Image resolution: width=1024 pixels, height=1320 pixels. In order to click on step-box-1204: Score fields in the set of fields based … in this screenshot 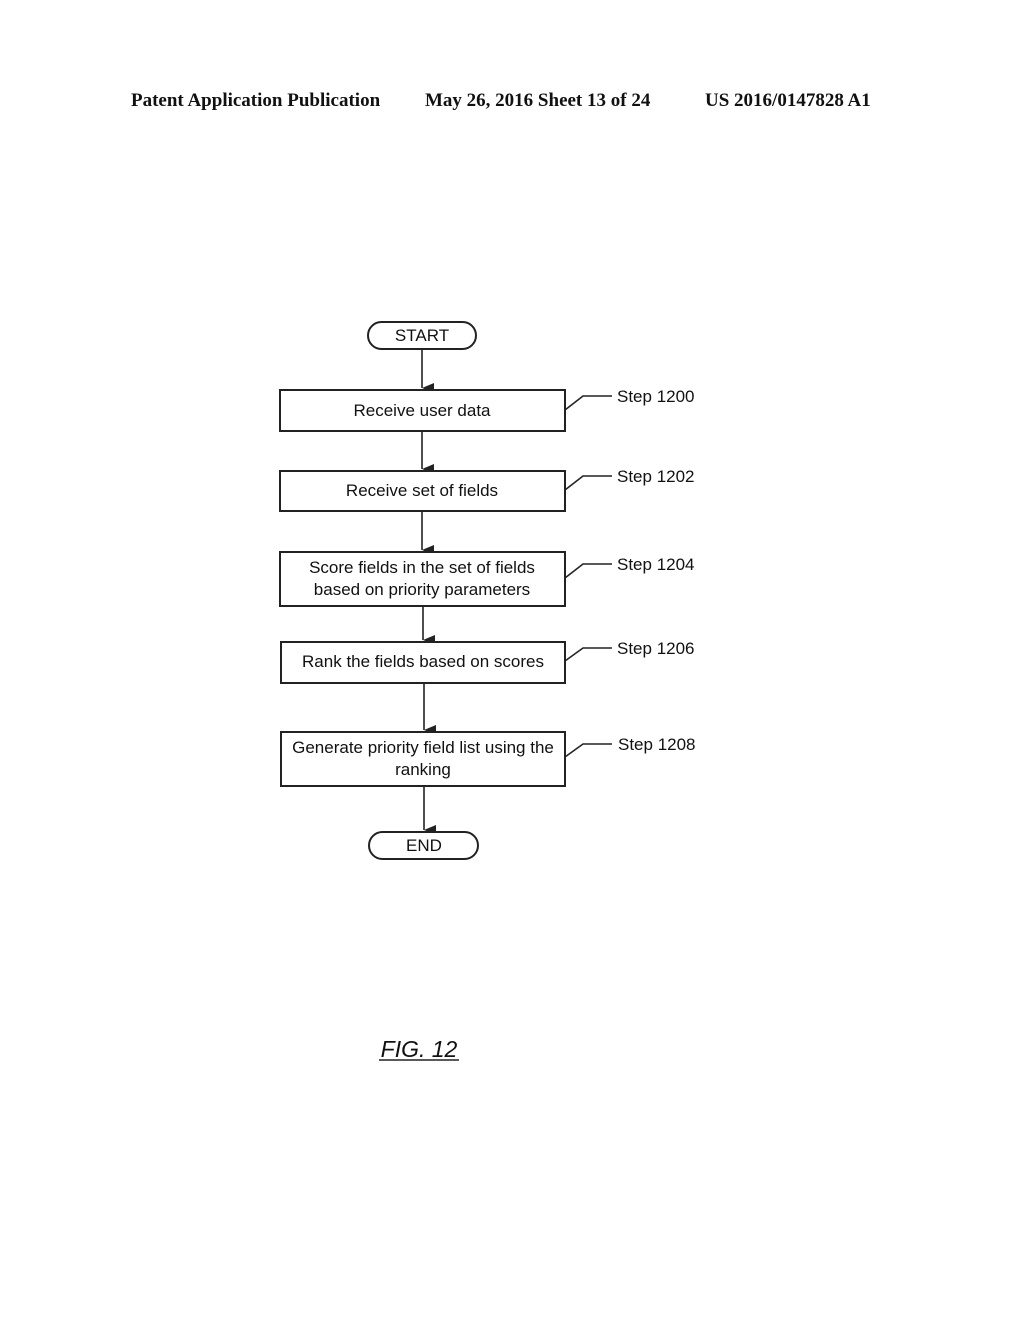, I will do `click(422, 579)`.